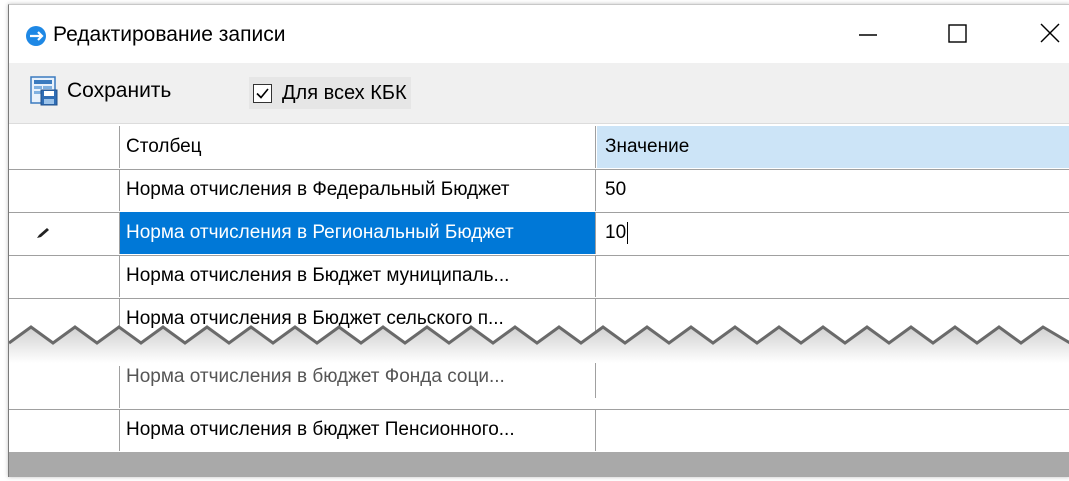 The image size is (1069, 481). Describe the element at coordinates (358, 190) in the screenshot. I see `row-column-name: Норма отчисления в Федеральный Бюджет` at that location.